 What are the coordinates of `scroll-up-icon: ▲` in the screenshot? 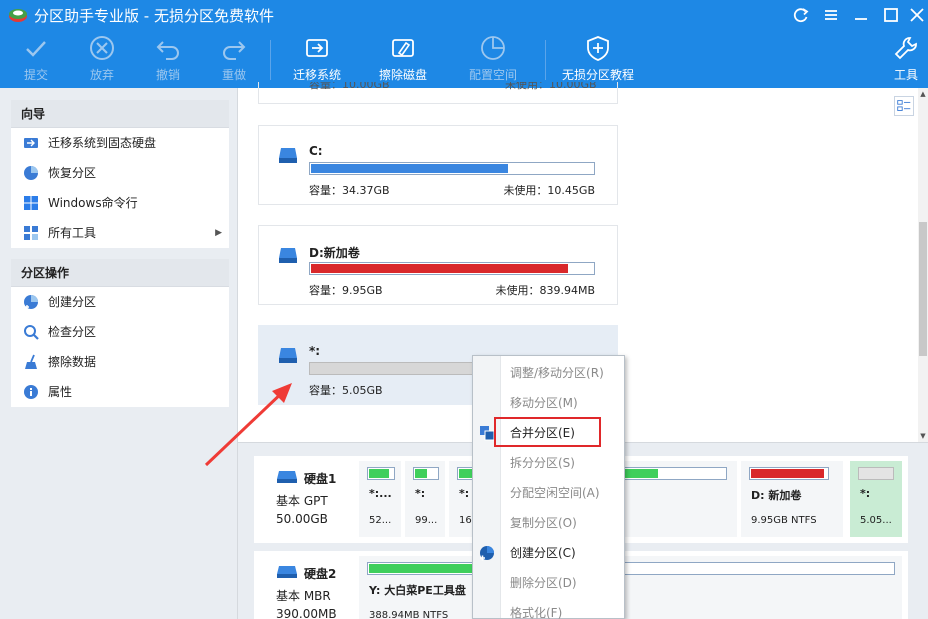 It's located at (923, 94).